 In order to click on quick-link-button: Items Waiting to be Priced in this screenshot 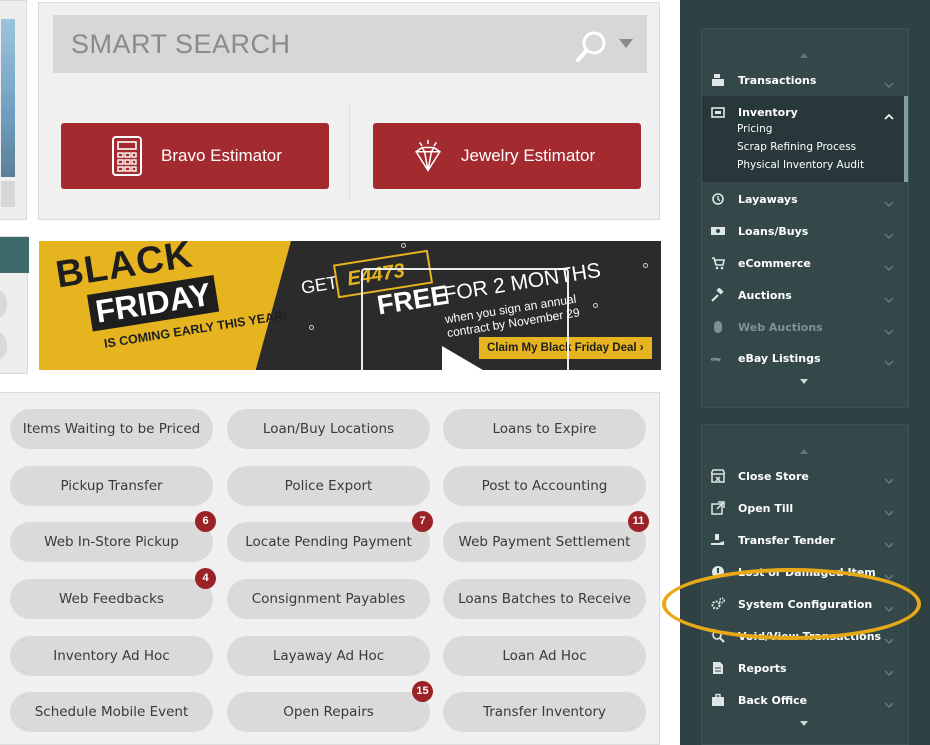, I will do `click(111, 429)`.